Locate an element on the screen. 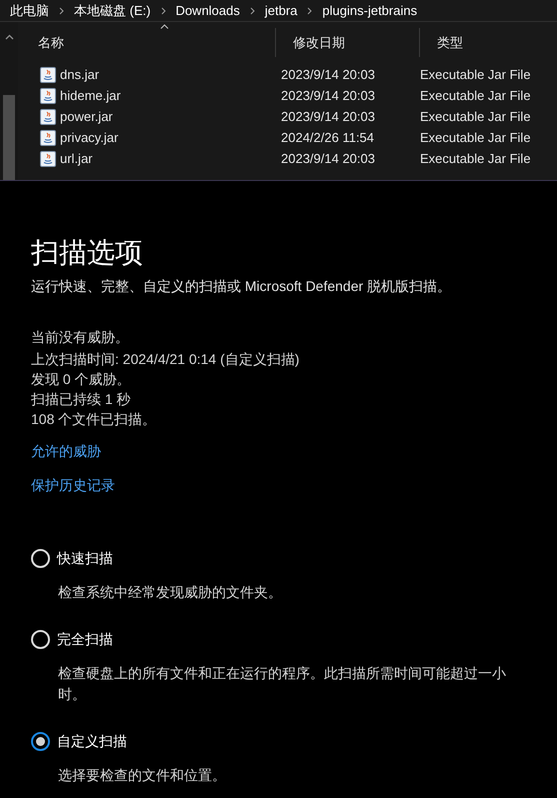 The height and width of the screenshot is (798, 557). file-name: hideme.jar is located at coordinates (90, 96).